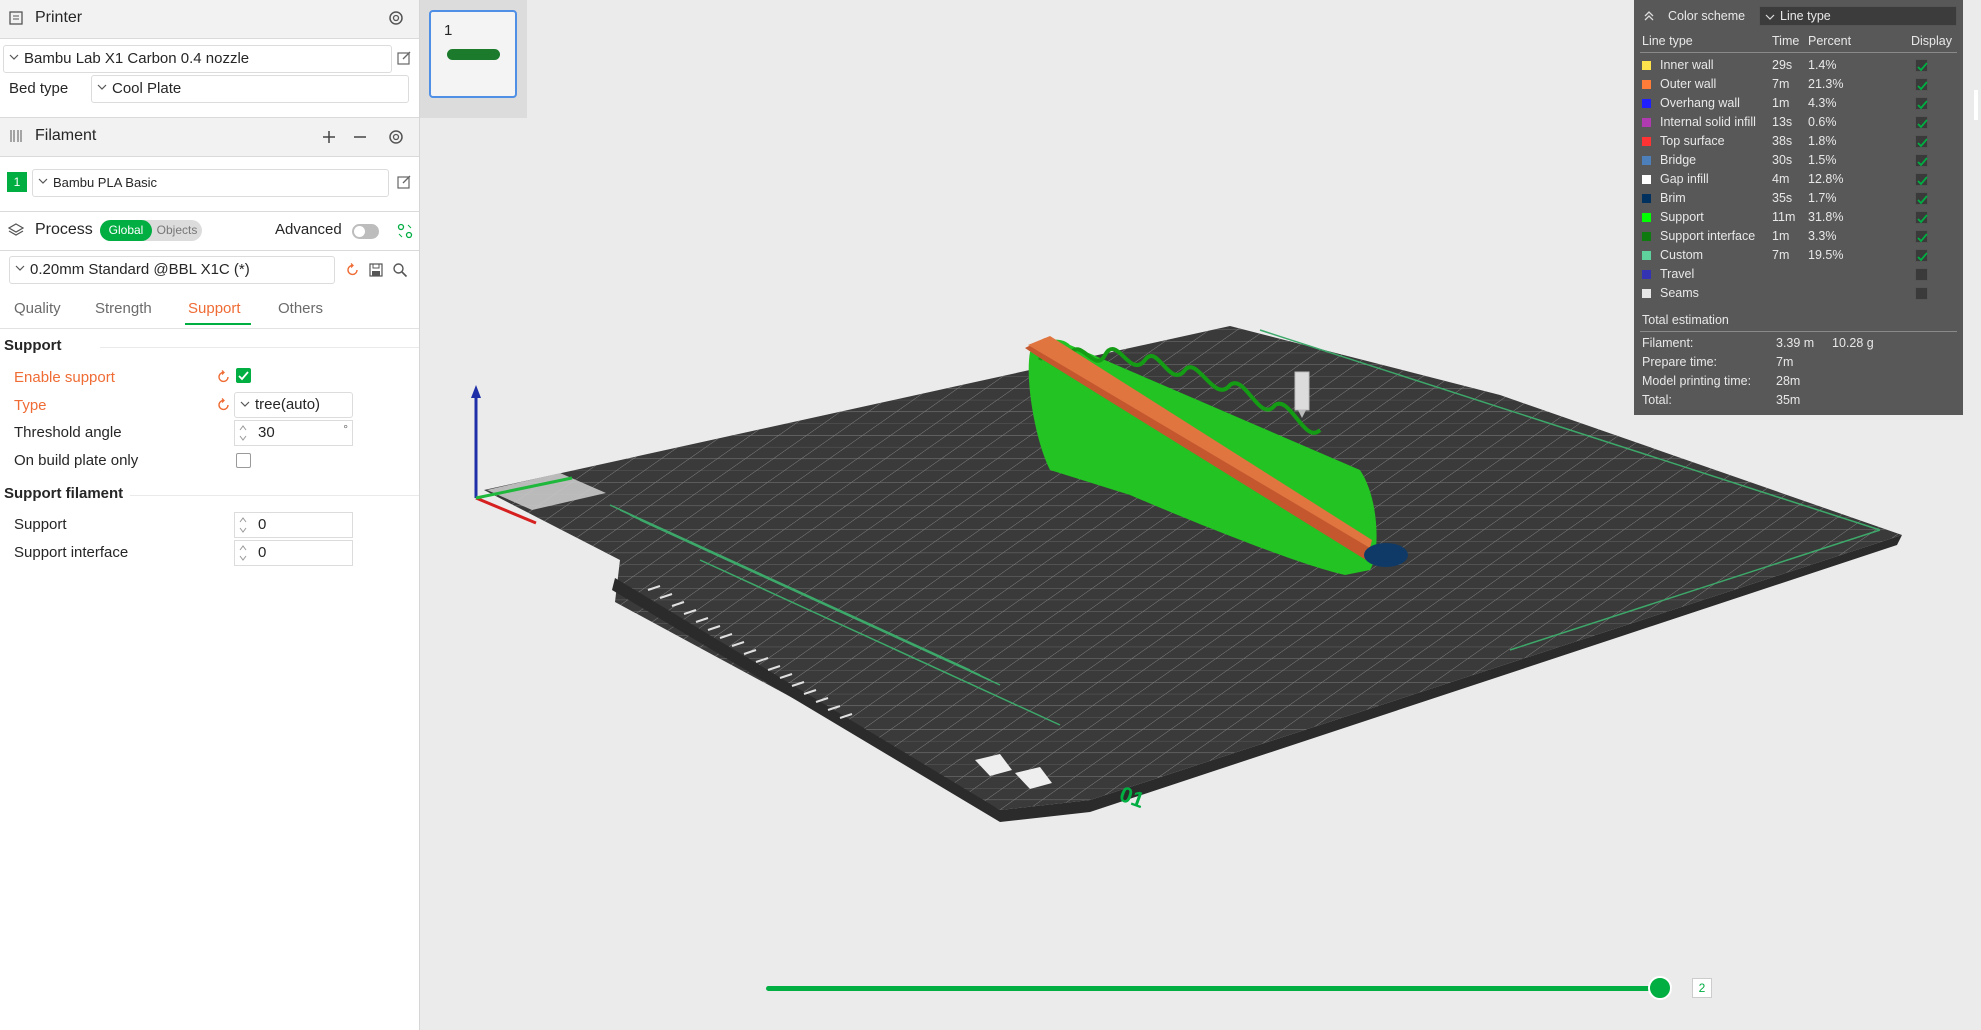 This screenshot has height=1030, width=1981. Describe the element at coordinates (37, 308) in the screenshot. I see `tab-quality: Quality` at that location.